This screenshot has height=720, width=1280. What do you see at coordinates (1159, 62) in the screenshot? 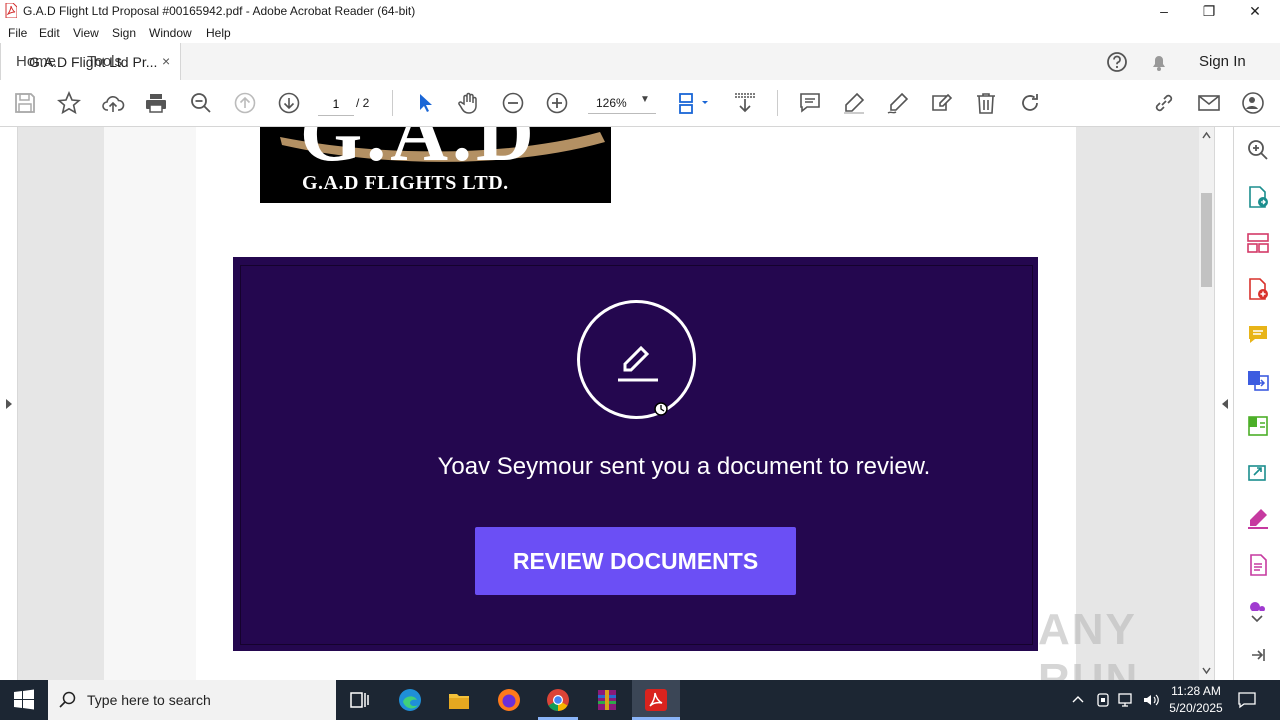
I see `notifications-bell-icon` at bounding box center [1159, 62].